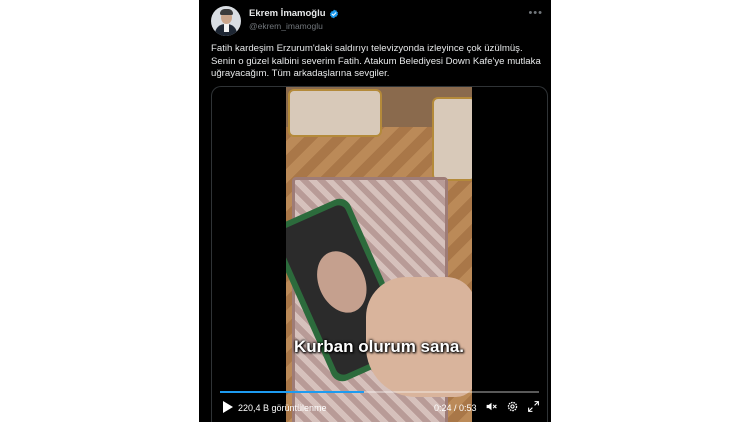 The height and width of the screenshot is (422, 750). Describe the element at coordinates (455, 408) in the screenshot. I see `video-time: 0:24 / 0:53` at that location.